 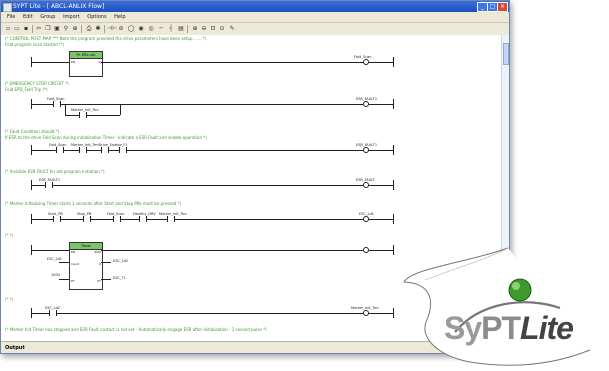 What do you see at coordinates (463, 328) in the screenshot?
I see `logo-sy: Sy` at bounding box center [463, 328].